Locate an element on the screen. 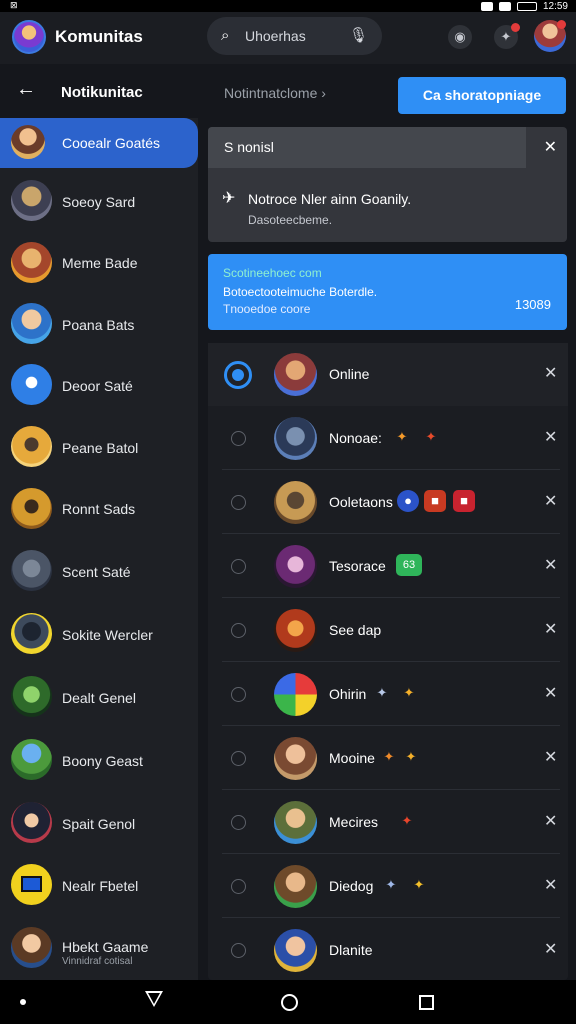  search-icon: ⌕ is located at coordinates (225, 35).